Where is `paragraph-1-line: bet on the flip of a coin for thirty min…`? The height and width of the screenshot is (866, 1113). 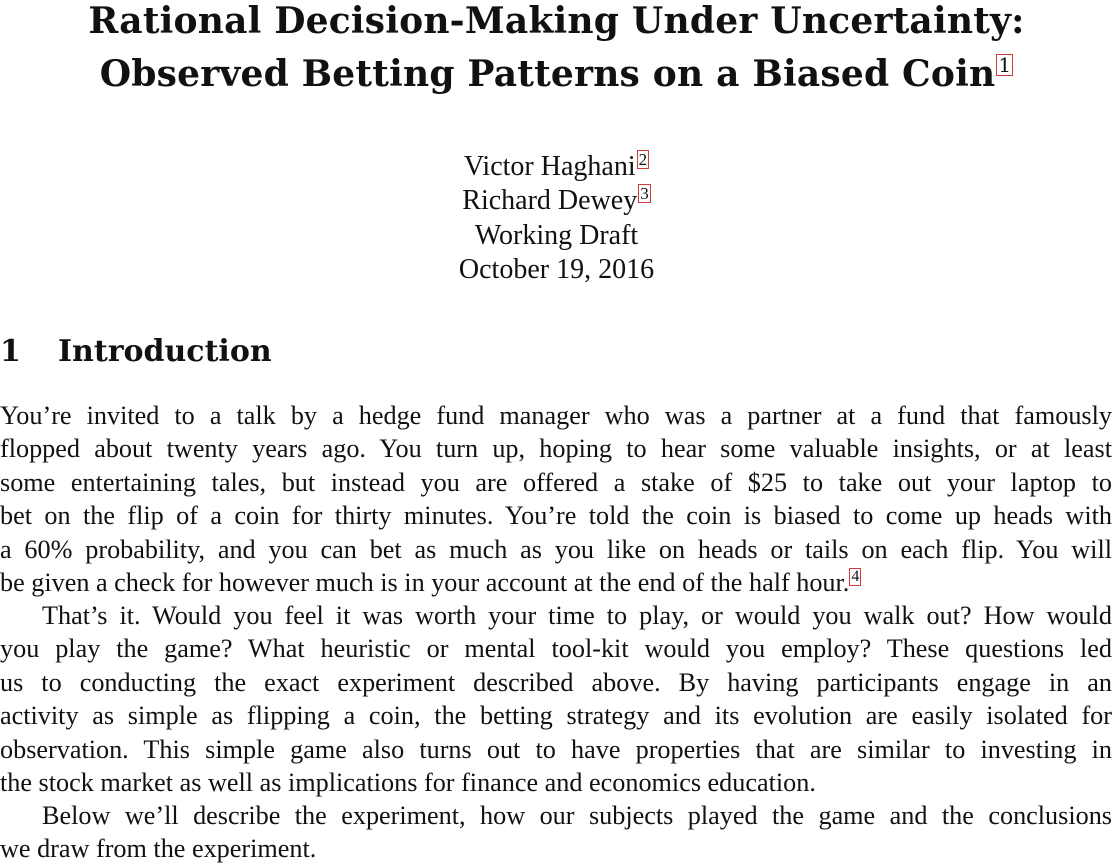
paragraph-1-line: bet on the flip of a coin for thirty min… is located at coordinates (556, 516).